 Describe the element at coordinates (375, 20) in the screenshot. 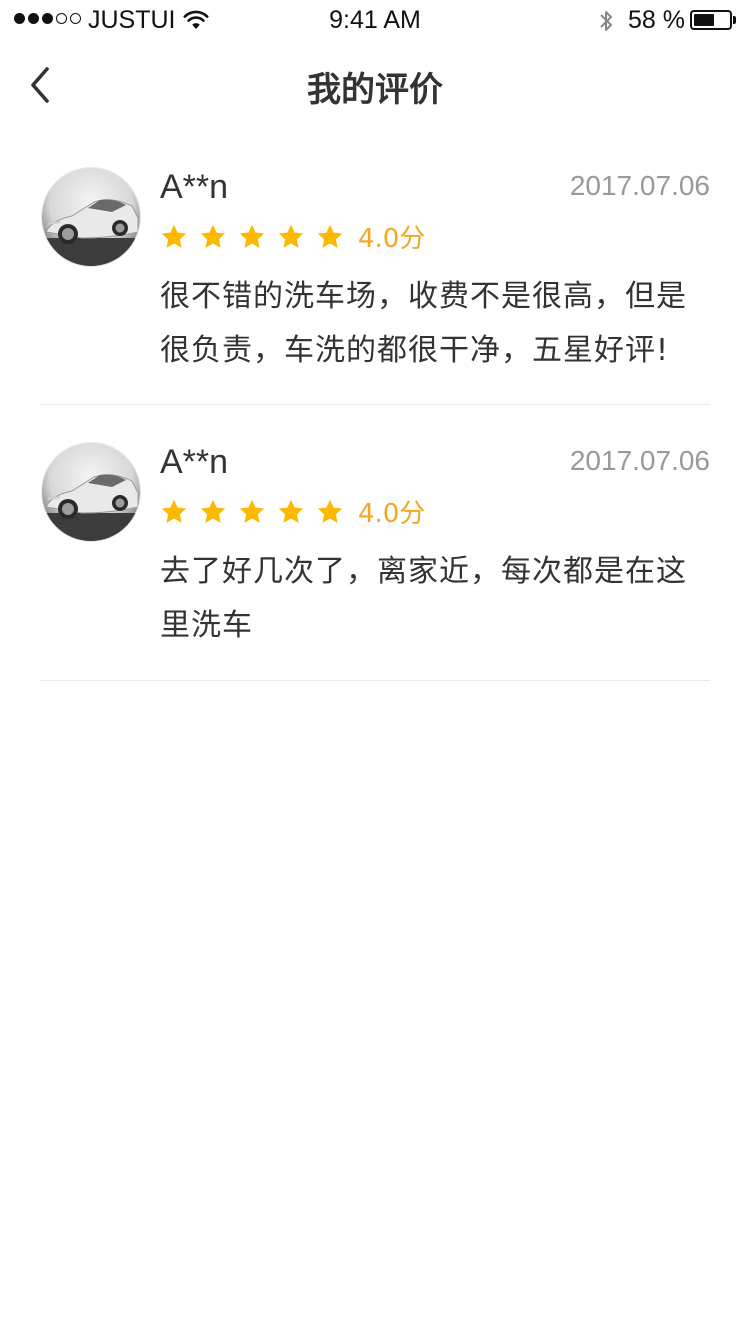

I see `status-bar: JUSTUI 9:41 AM 58 %` at that location.